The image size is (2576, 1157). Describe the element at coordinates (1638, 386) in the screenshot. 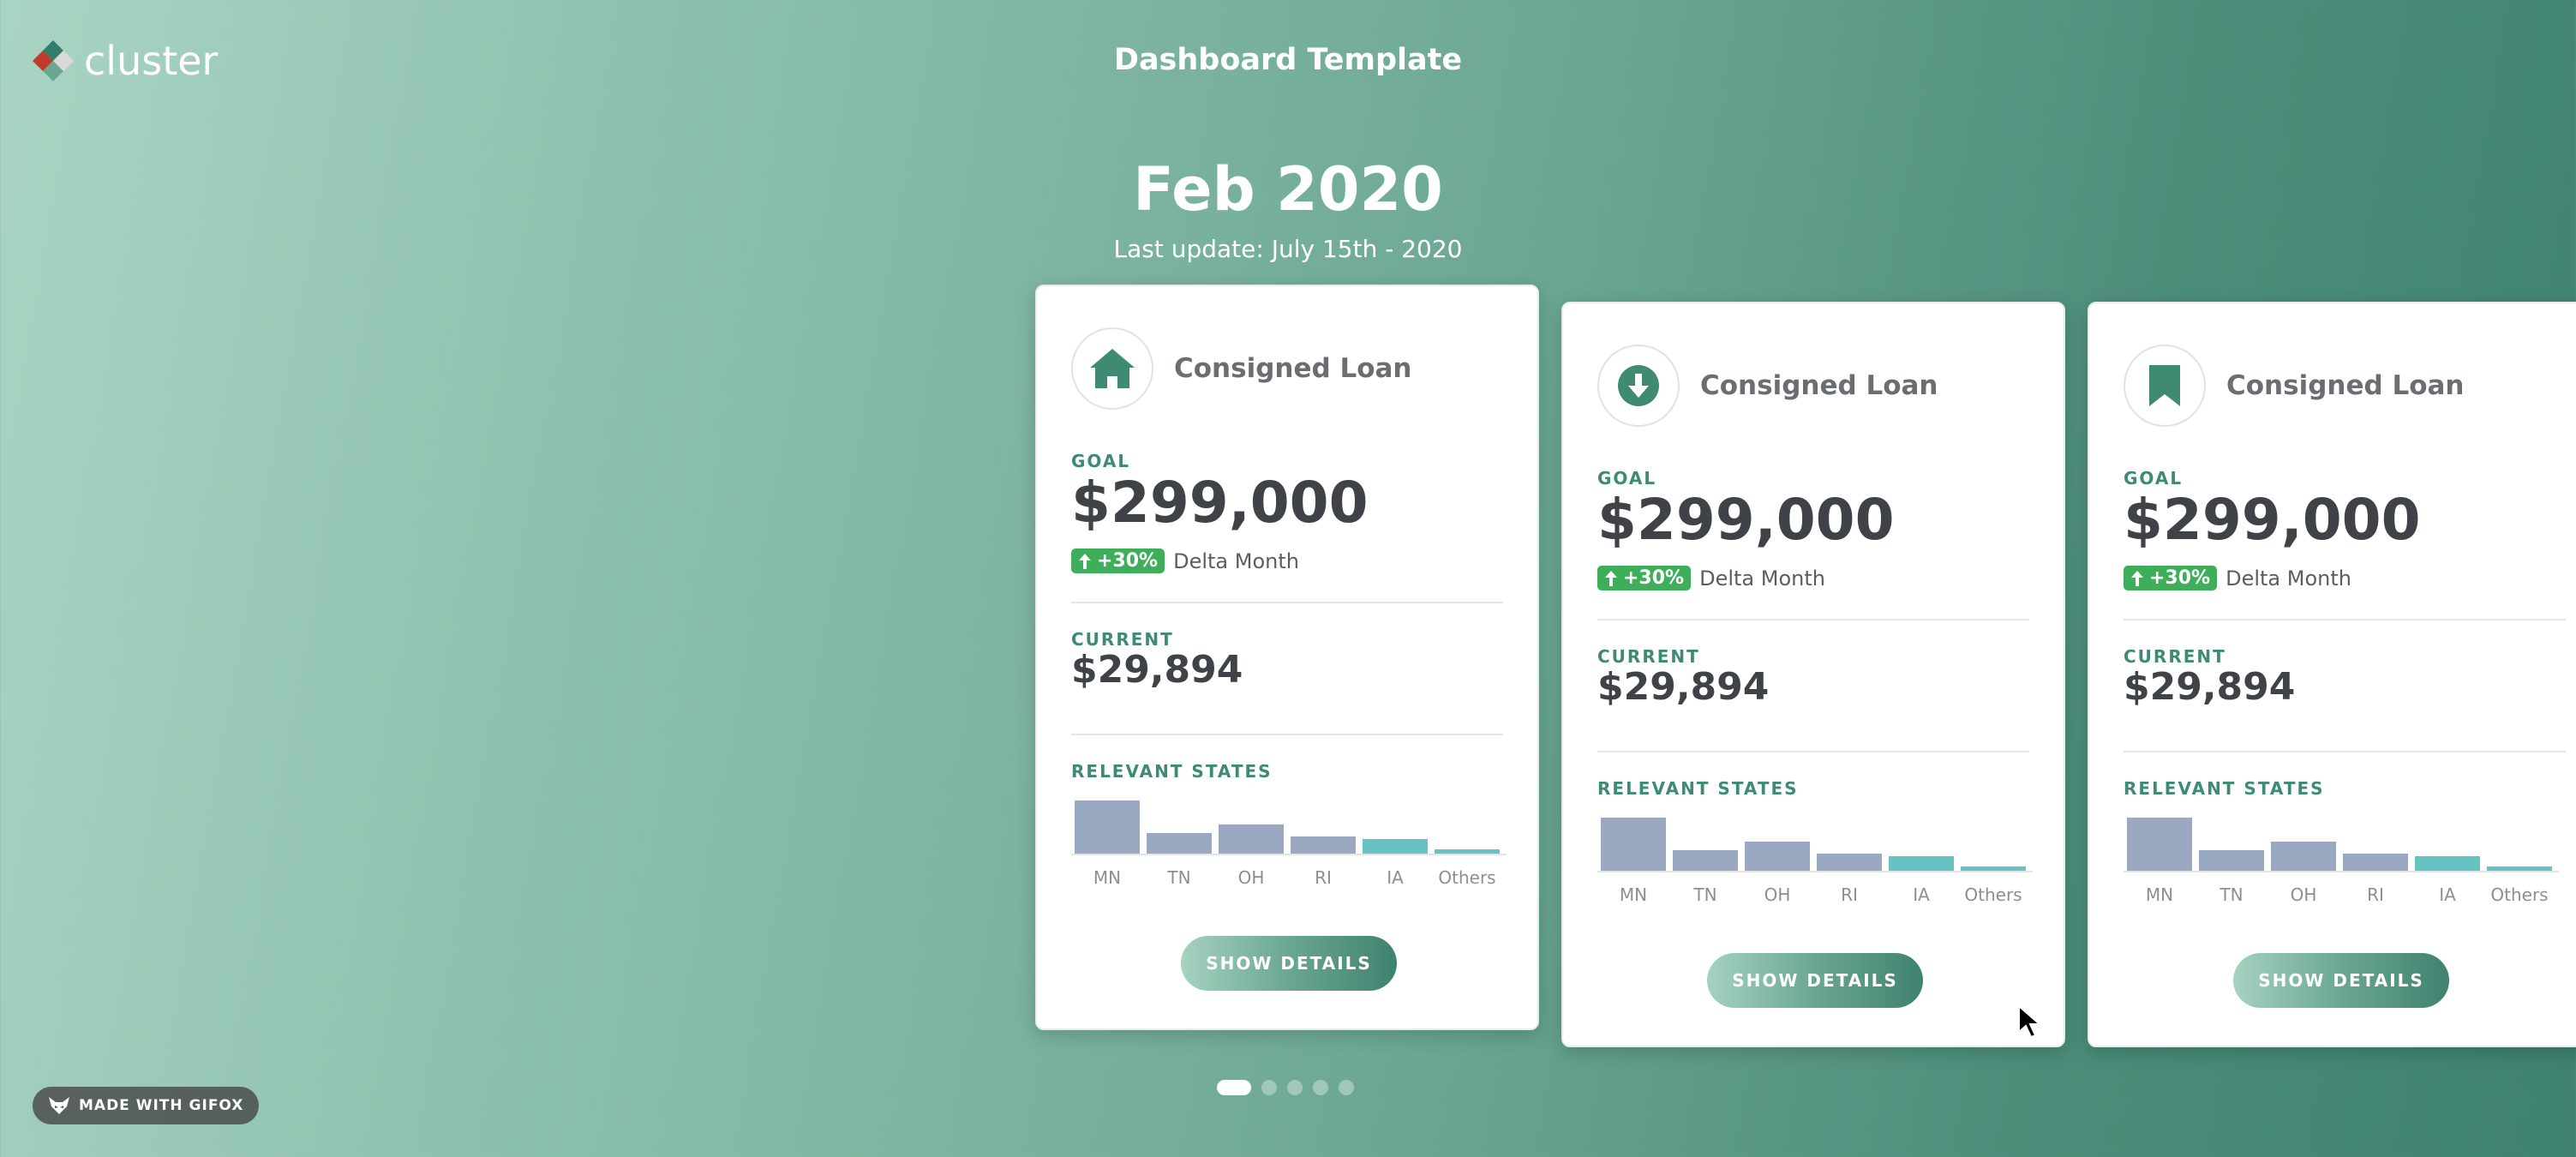

I see `download-circle-icon` at that location.